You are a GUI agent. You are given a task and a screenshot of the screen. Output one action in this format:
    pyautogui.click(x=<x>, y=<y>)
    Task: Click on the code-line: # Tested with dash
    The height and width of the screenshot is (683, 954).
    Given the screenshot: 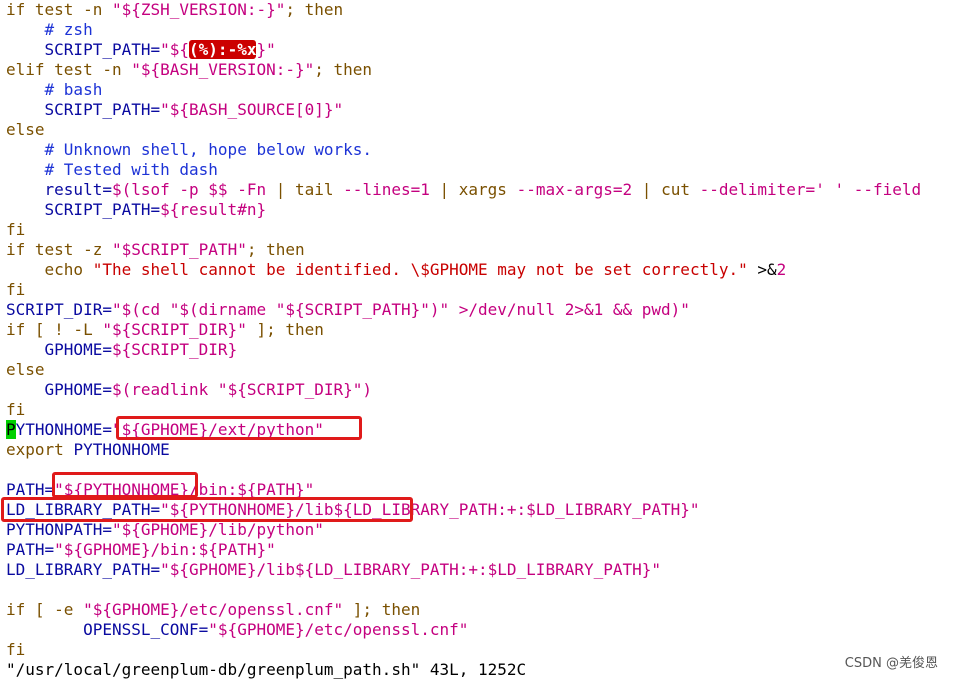 What is the action you would take?
    pyautogui.click(x=112, y=170)
    